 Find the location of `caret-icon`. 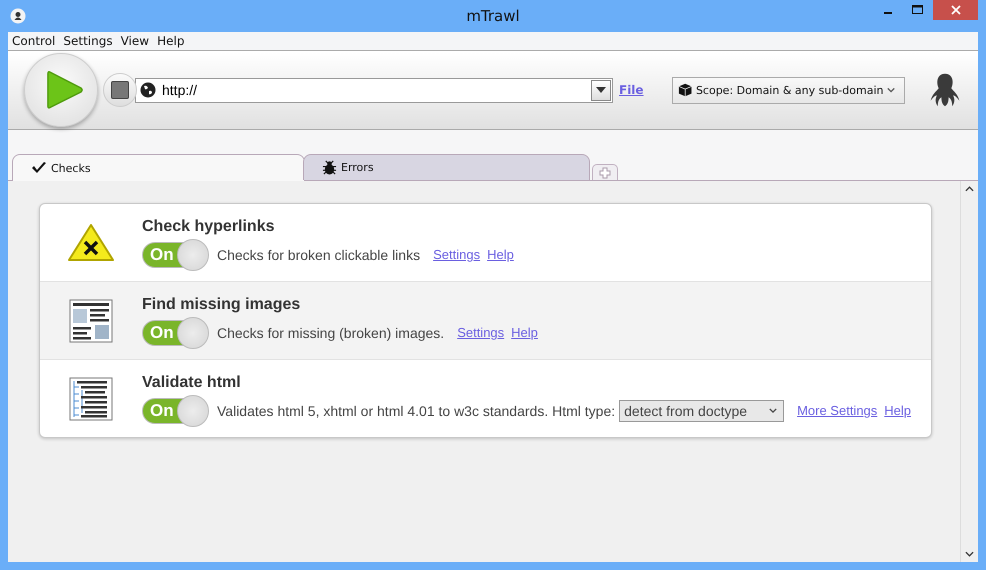

caret-icon is located at coordinates (601, 90).